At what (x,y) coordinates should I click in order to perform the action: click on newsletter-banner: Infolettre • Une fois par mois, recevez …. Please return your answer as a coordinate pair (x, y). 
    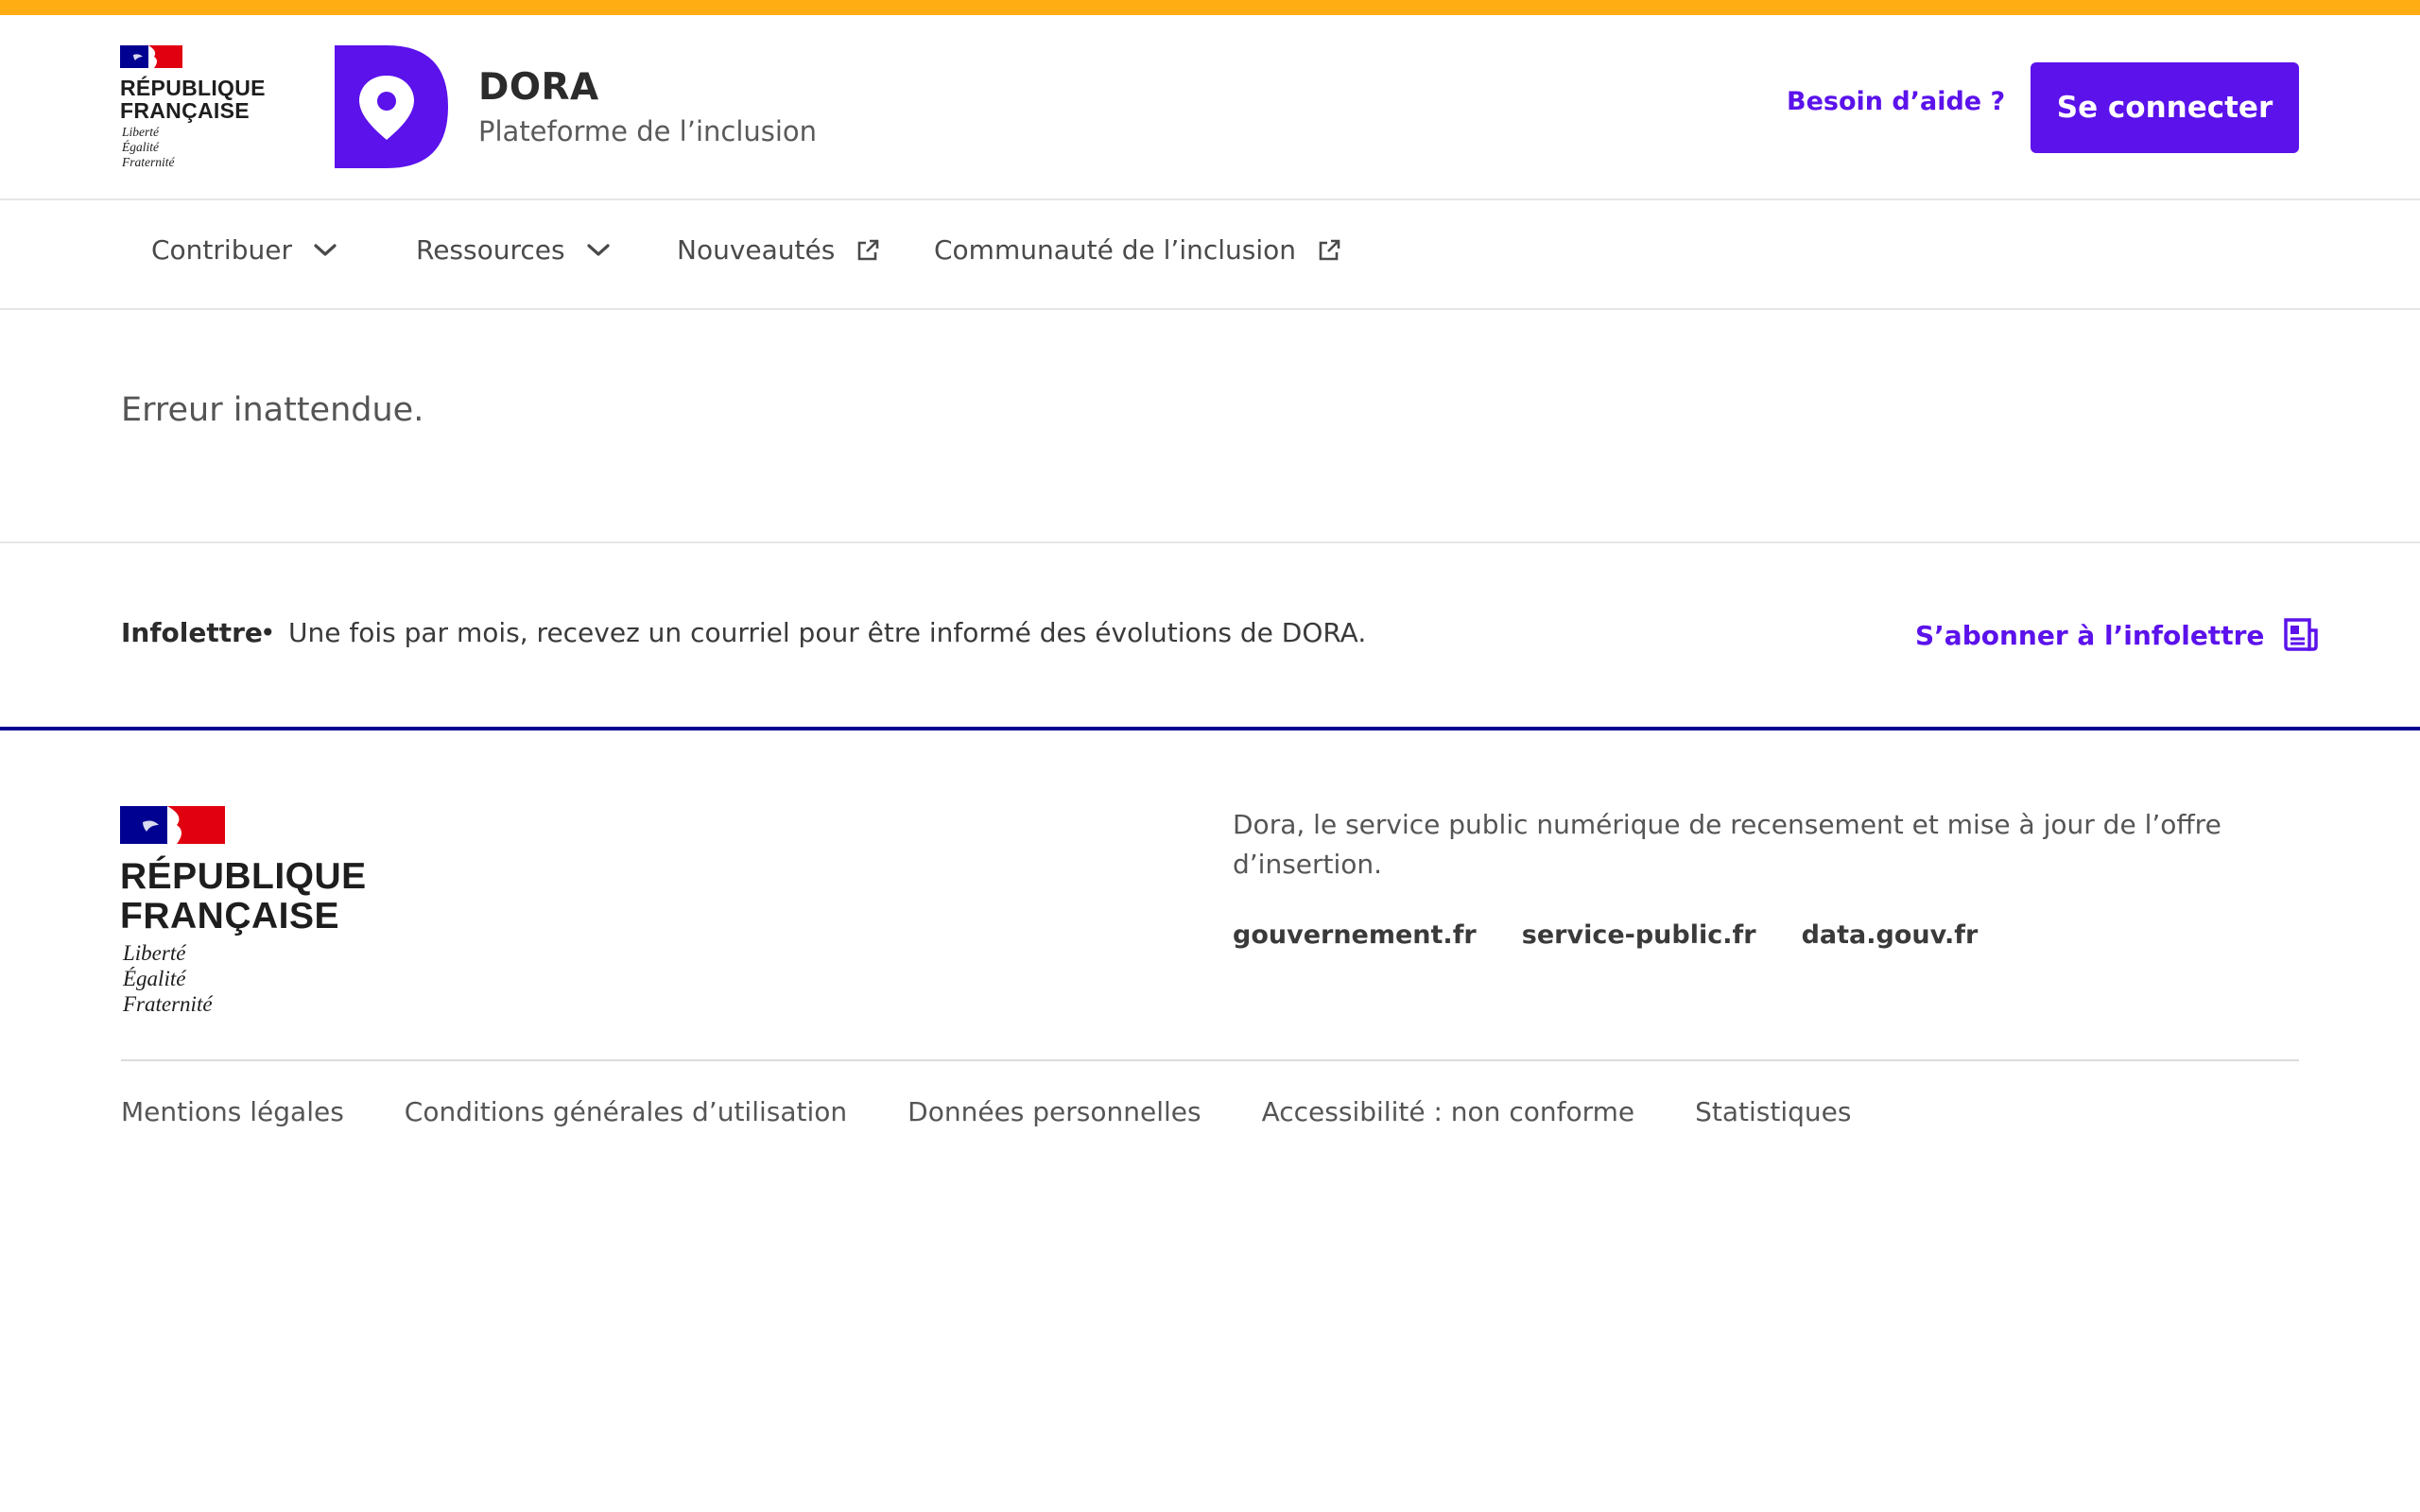
    Looking at the image, I should click on (1210, 636).